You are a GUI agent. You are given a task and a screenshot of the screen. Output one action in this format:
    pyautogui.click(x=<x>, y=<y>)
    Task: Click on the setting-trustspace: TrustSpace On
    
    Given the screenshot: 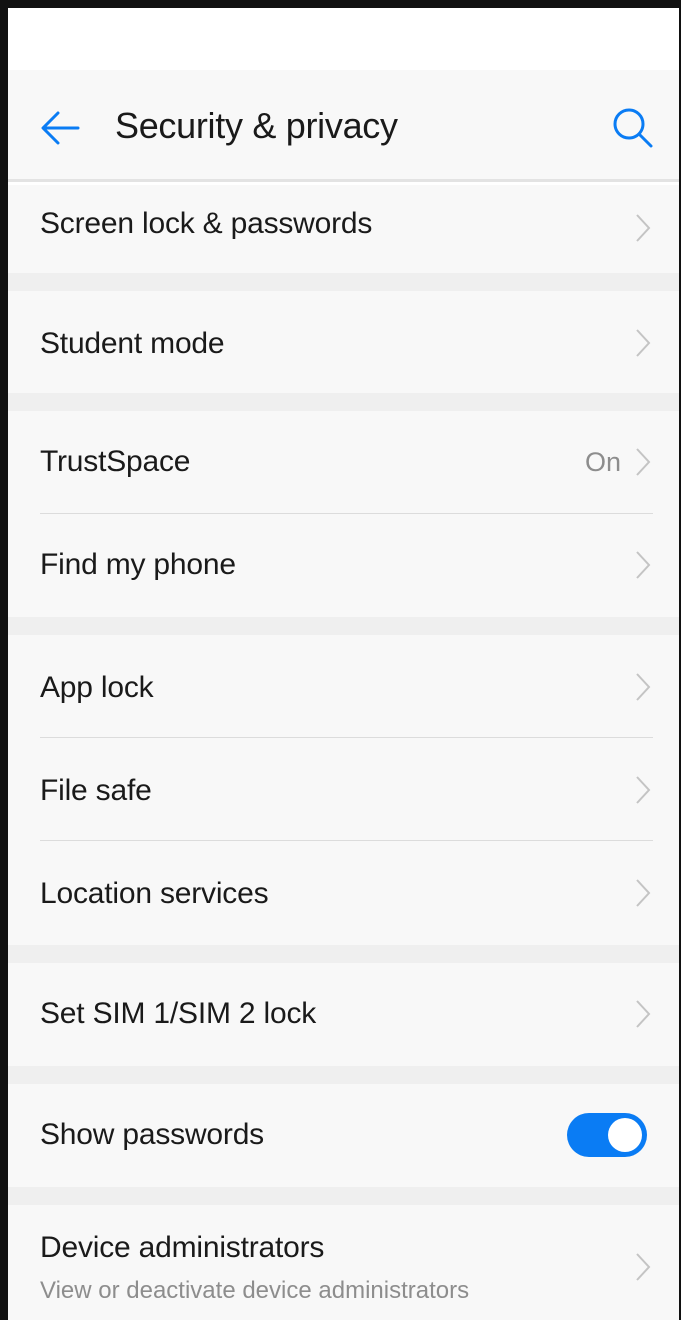 What is the action you would take?
    pyautogui.click(x=343, y=462)
    